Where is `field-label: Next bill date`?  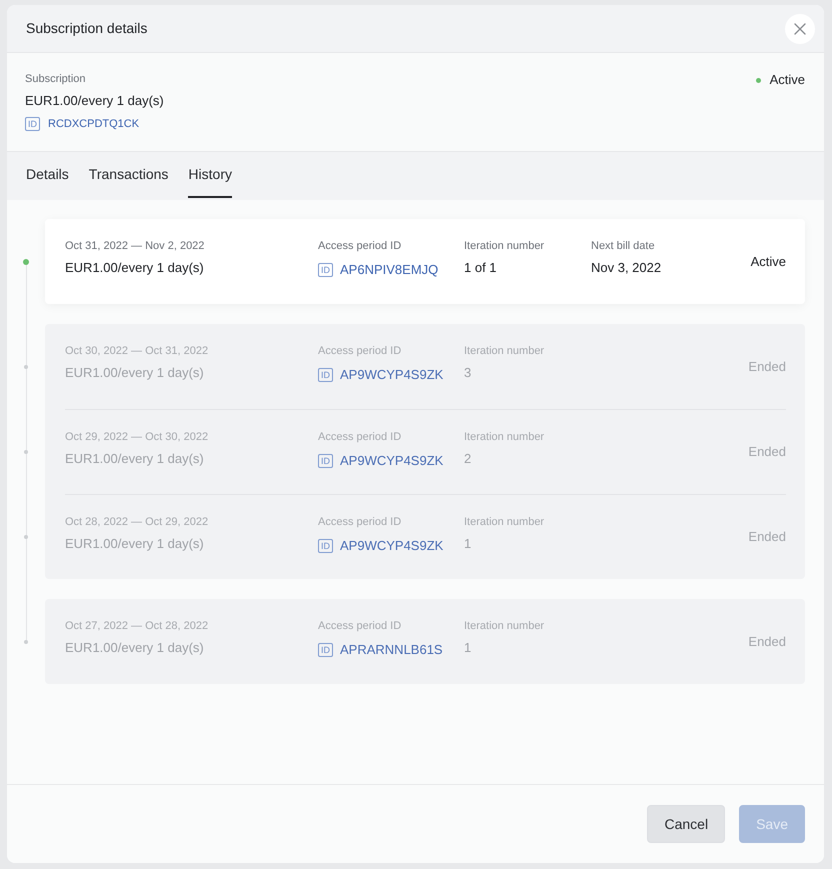
field-label: Next bill date is located at coordinates (623, 246).